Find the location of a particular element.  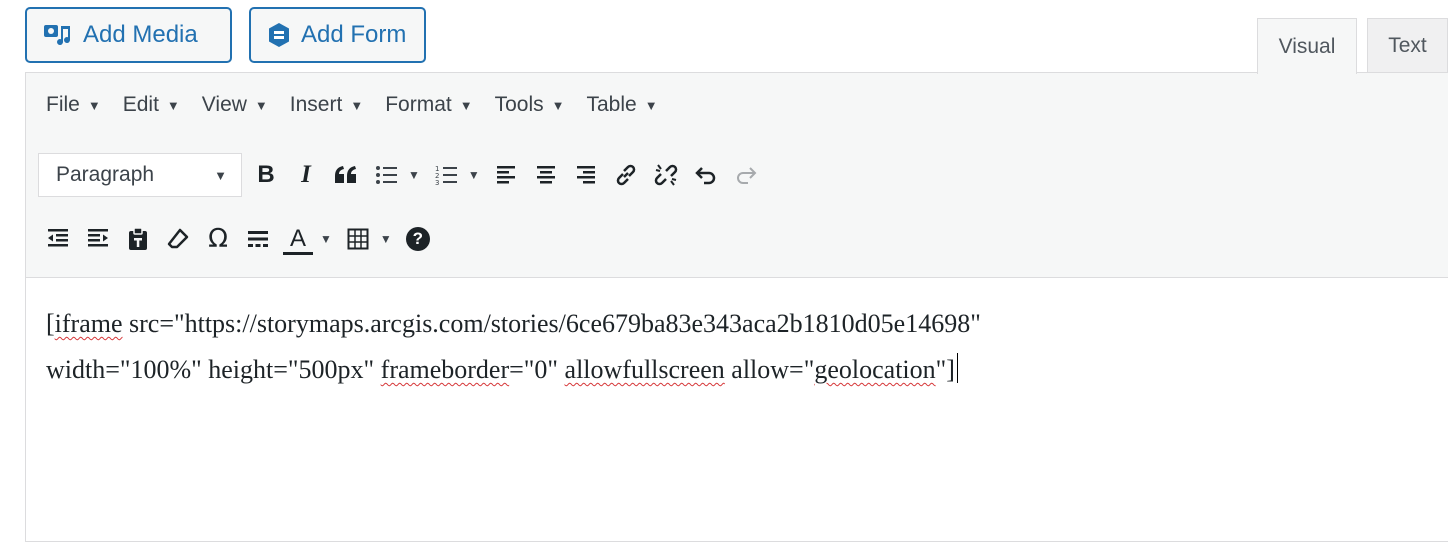

text-color-swatch is located at coordinates (298, 253).